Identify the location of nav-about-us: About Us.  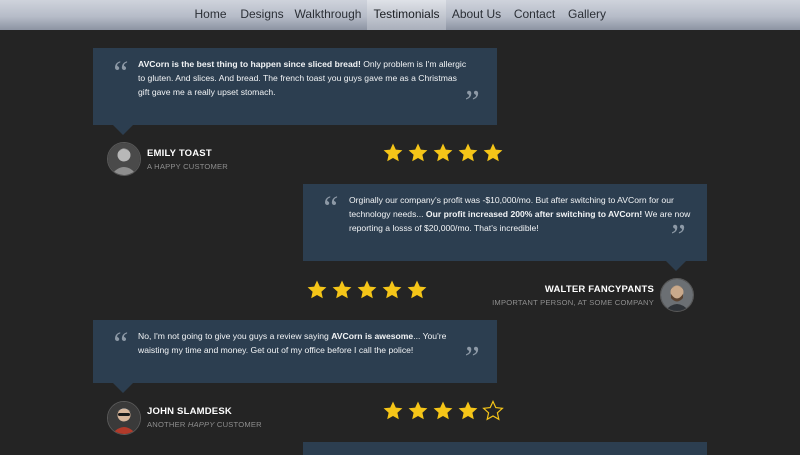
(476, 15).